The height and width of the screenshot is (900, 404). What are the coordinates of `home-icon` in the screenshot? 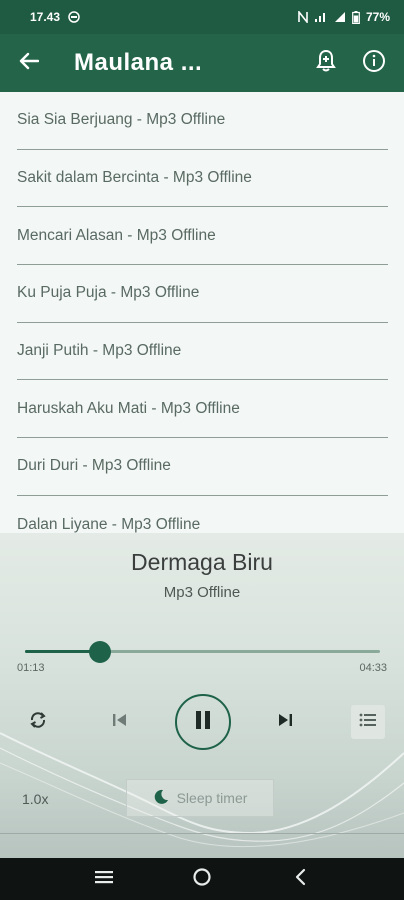 It's located at (202, 879).